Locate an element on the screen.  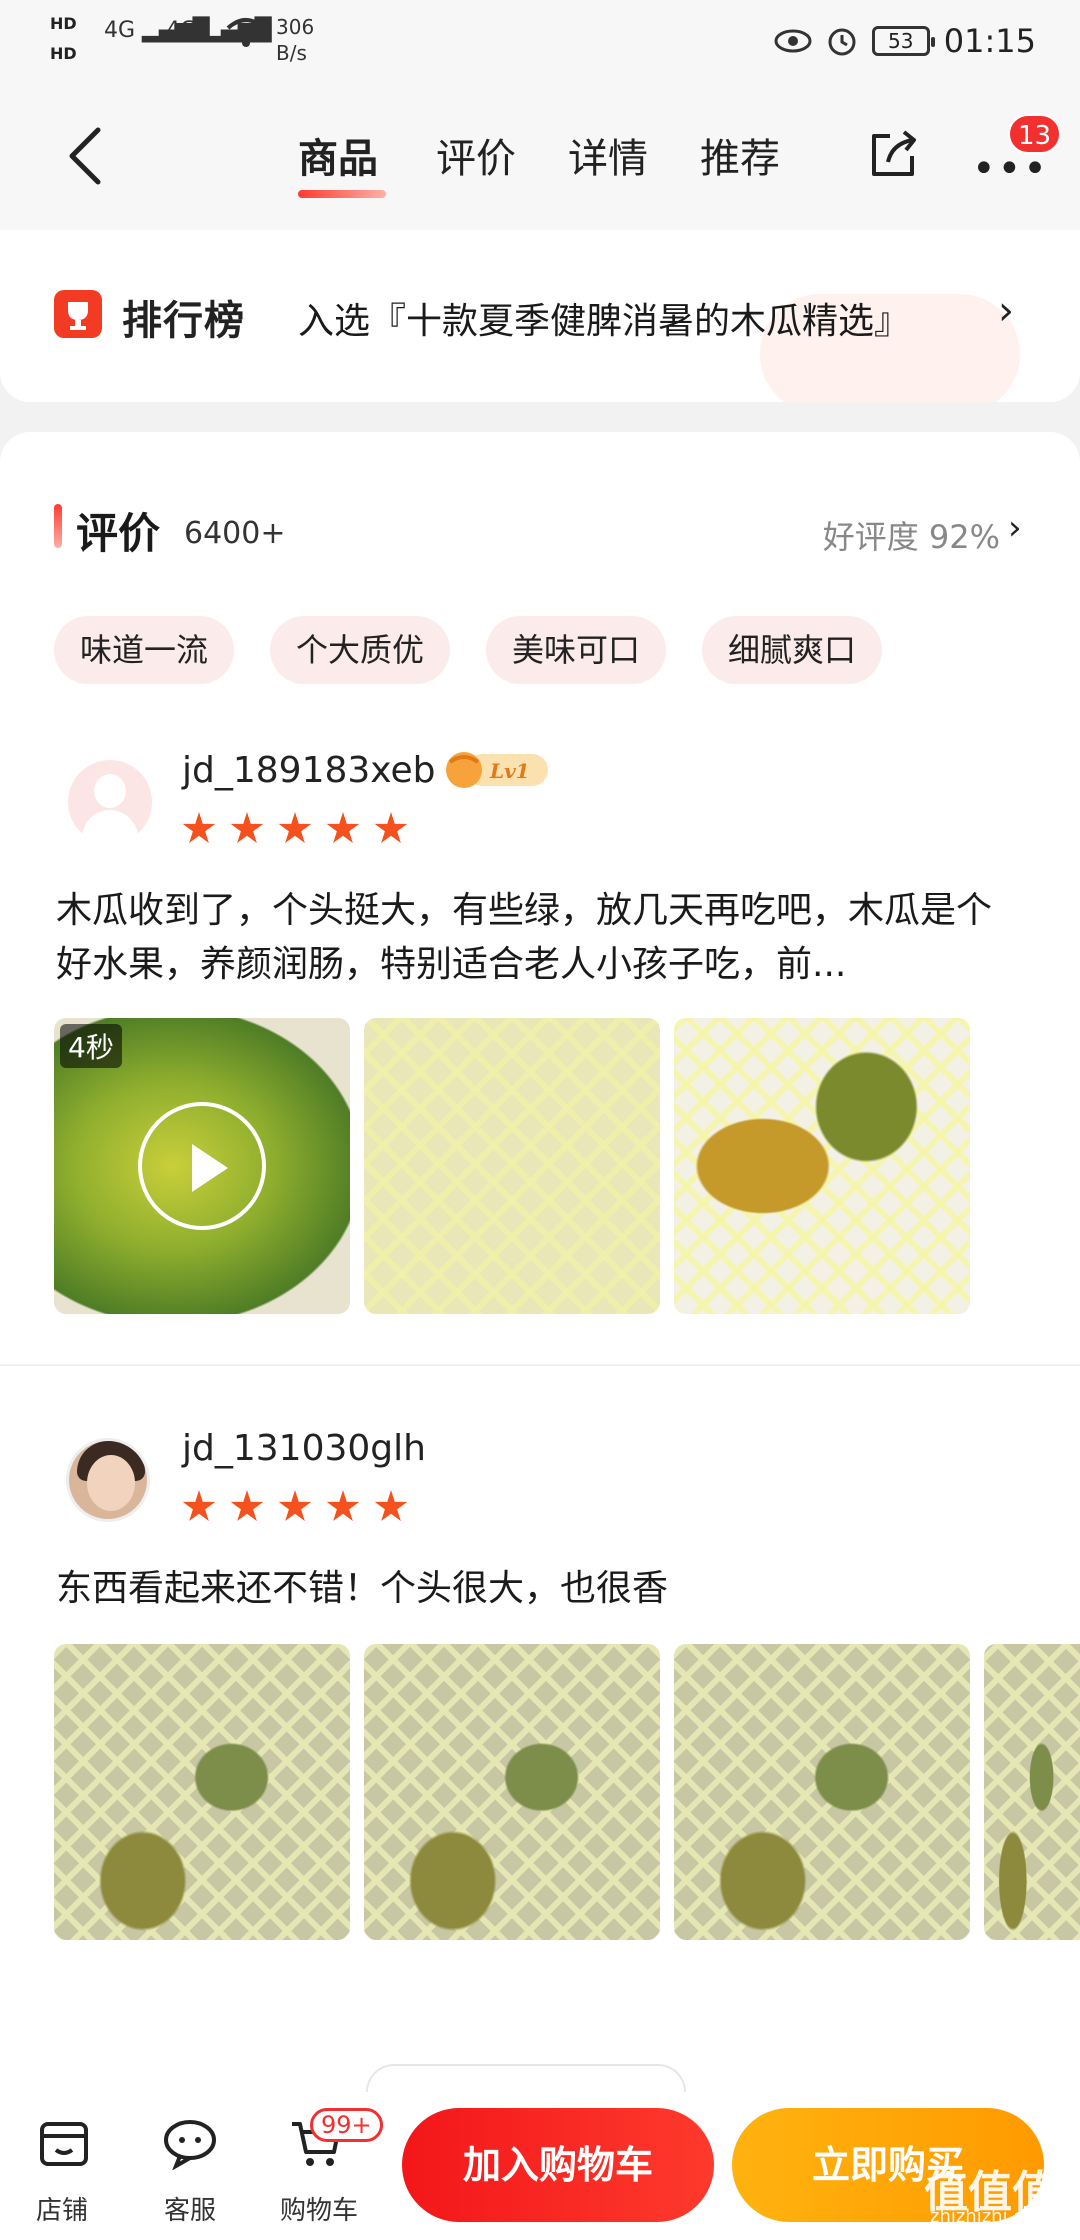
section-accent-bar is located at coordinates (58, 526).